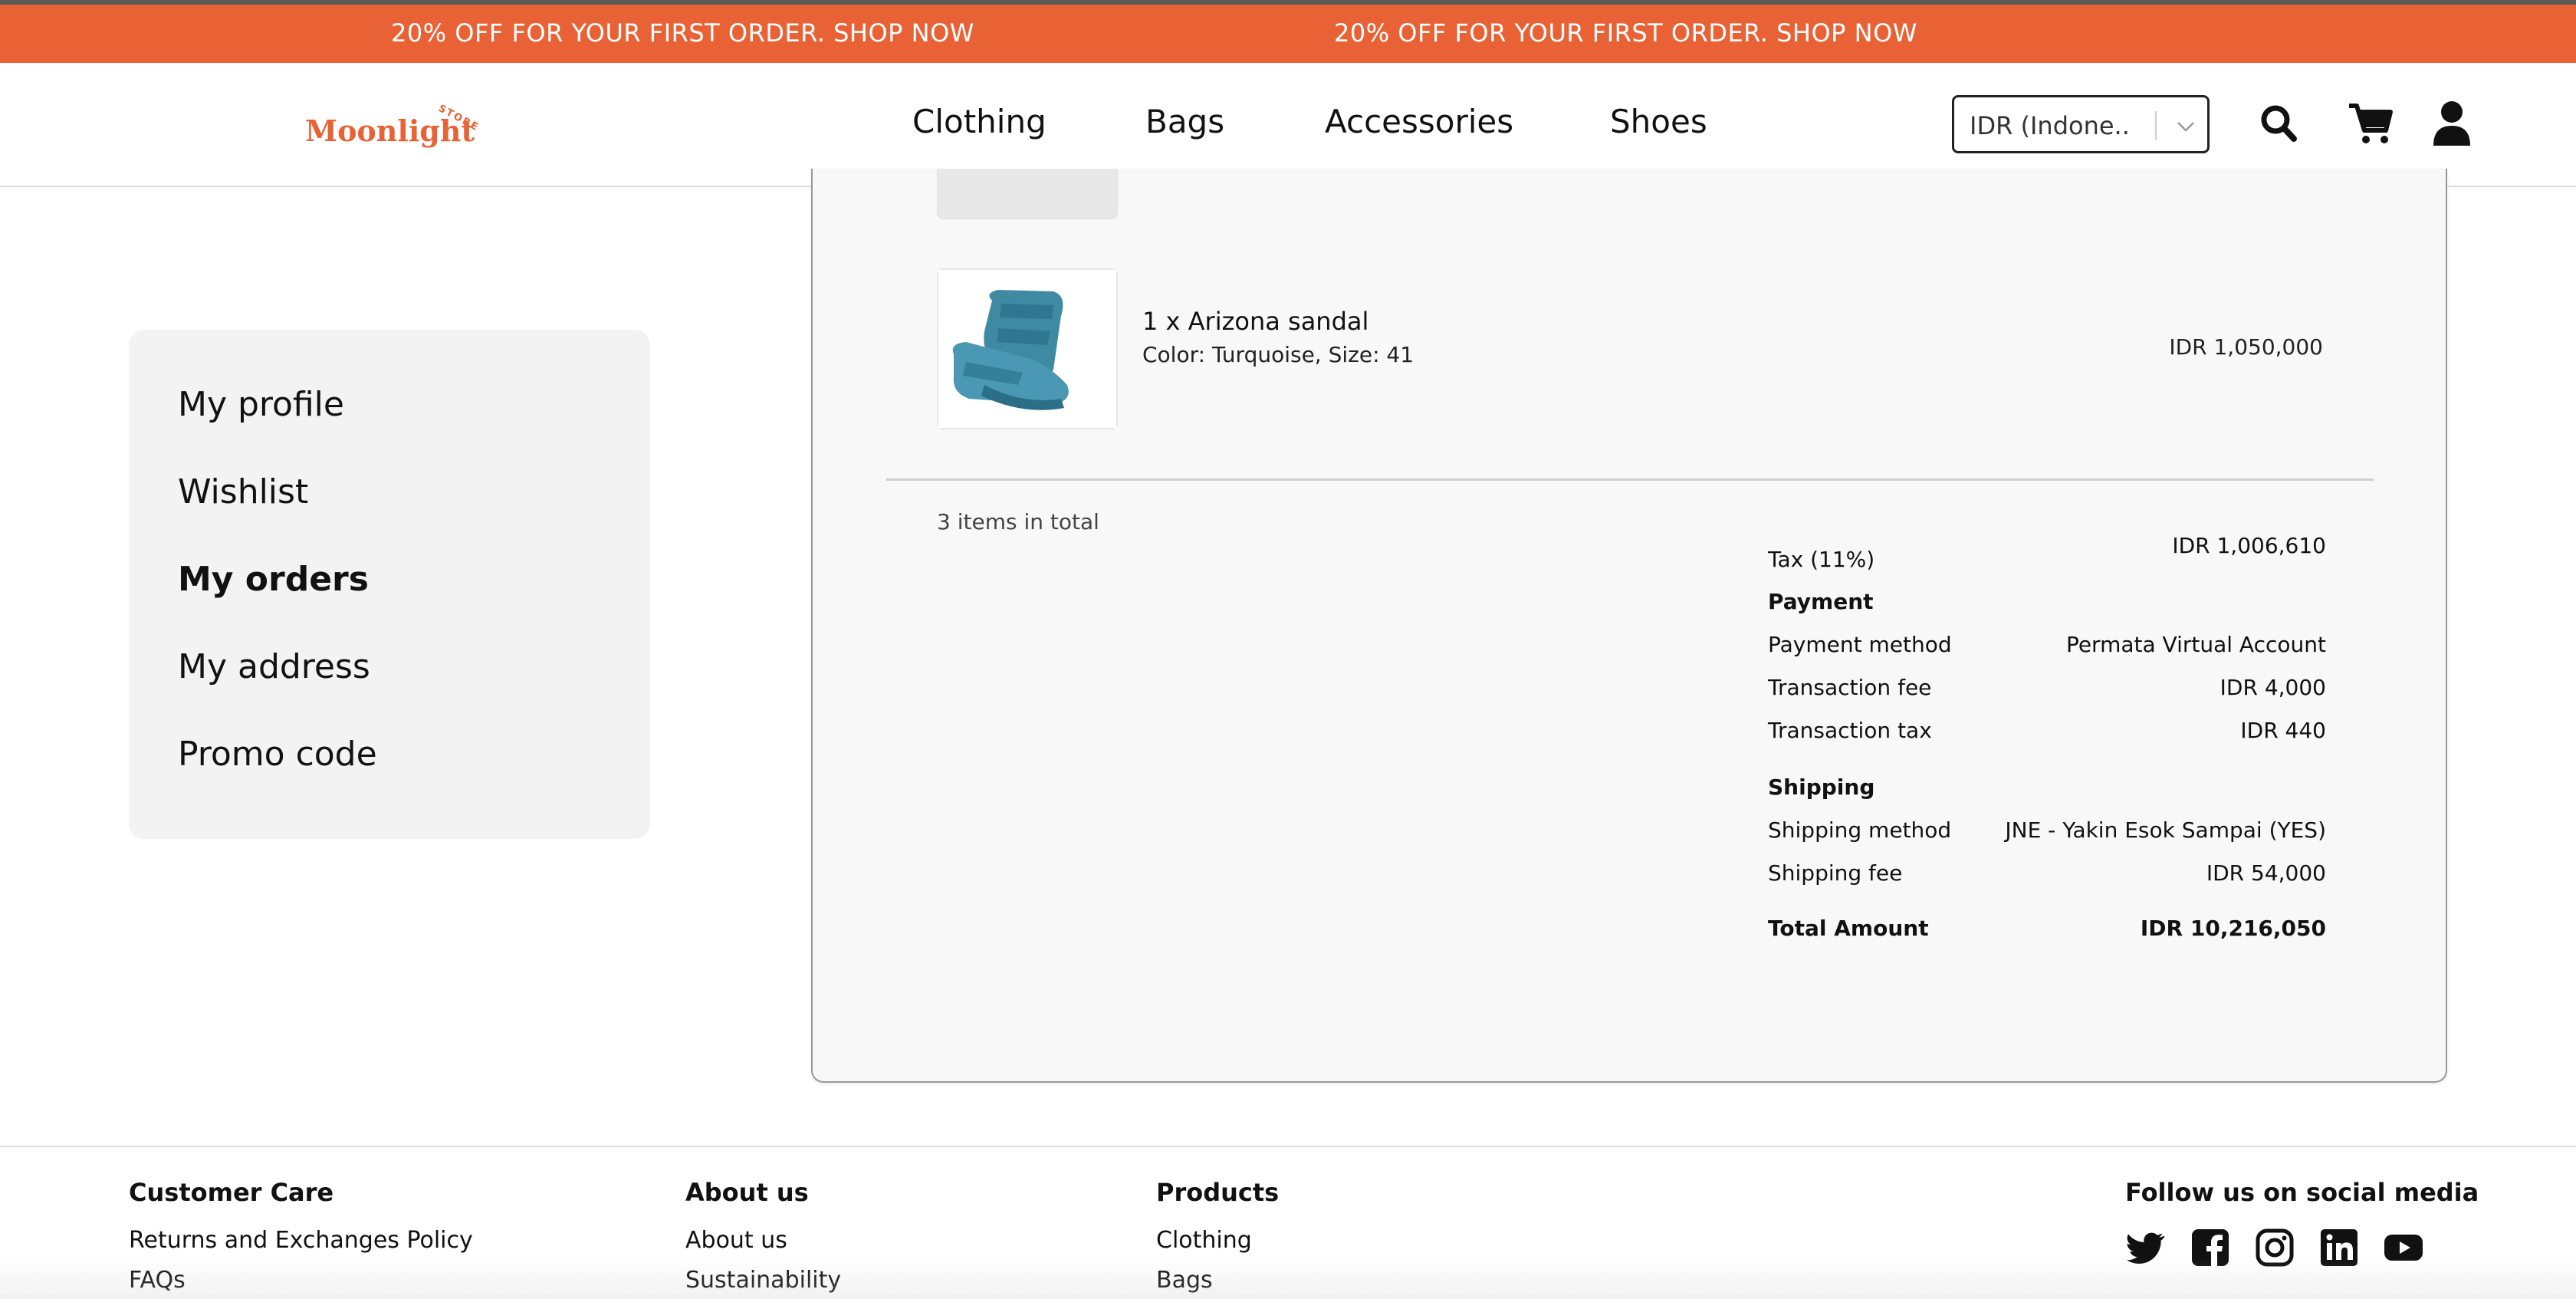 Image resolution: width=2576 pixels, height=1299 pixels. What do you see at coordinates (2233, 928) in the screenshot?
I see `total-amount-value: IDR 10,216,050` at bounding box center [2233, 928].